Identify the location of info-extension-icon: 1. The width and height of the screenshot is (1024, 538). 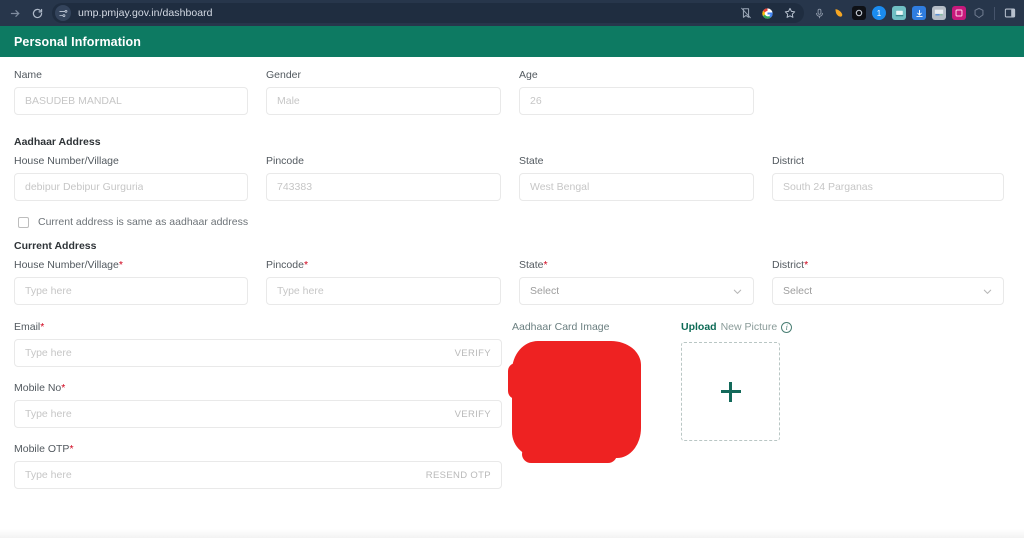
(879, 13).